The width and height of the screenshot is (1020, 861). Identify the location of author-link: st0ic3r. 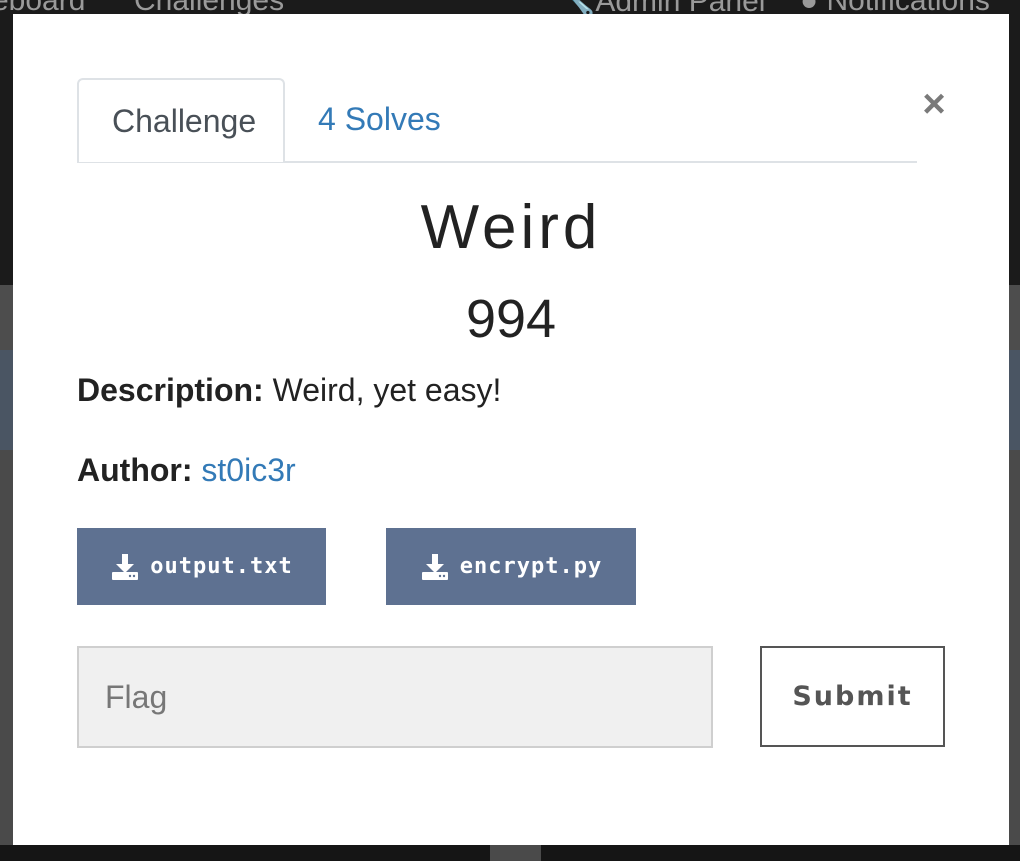
(248, 470).